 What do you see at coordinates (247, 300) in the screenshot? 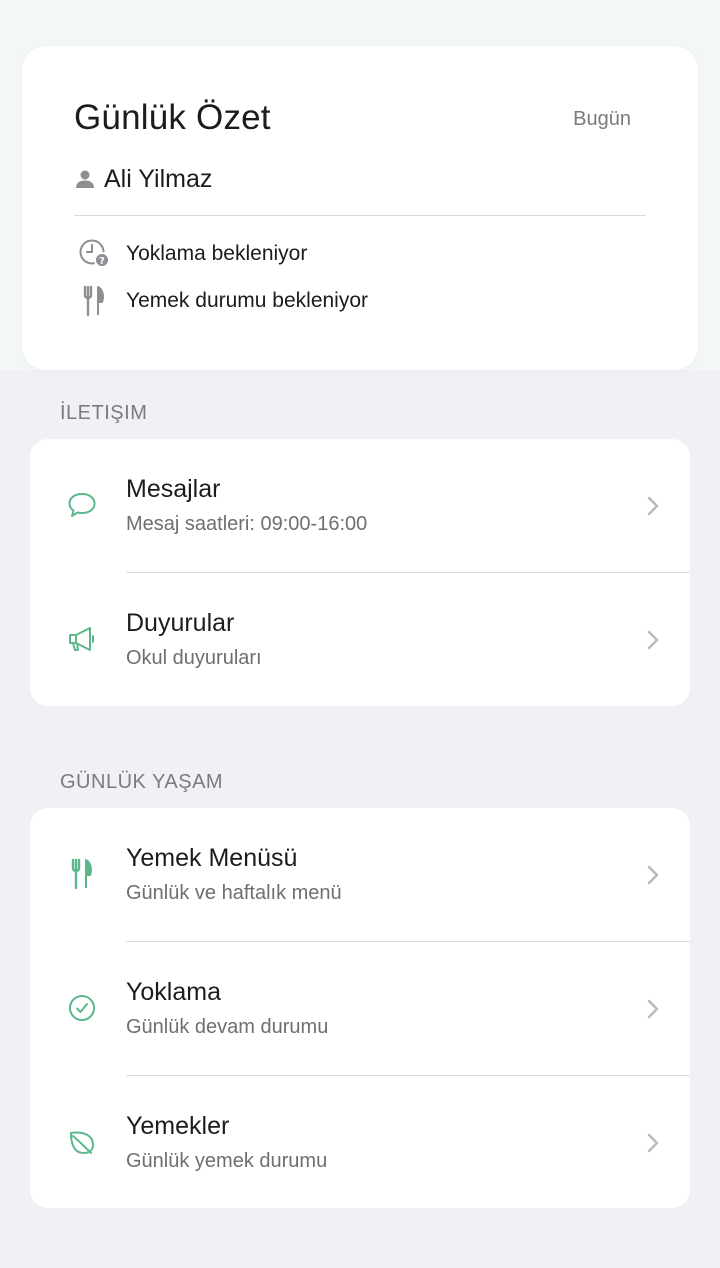
I see `status-meal-text: Yemek durumu bekleniyor` at bounding box center [247, 300].